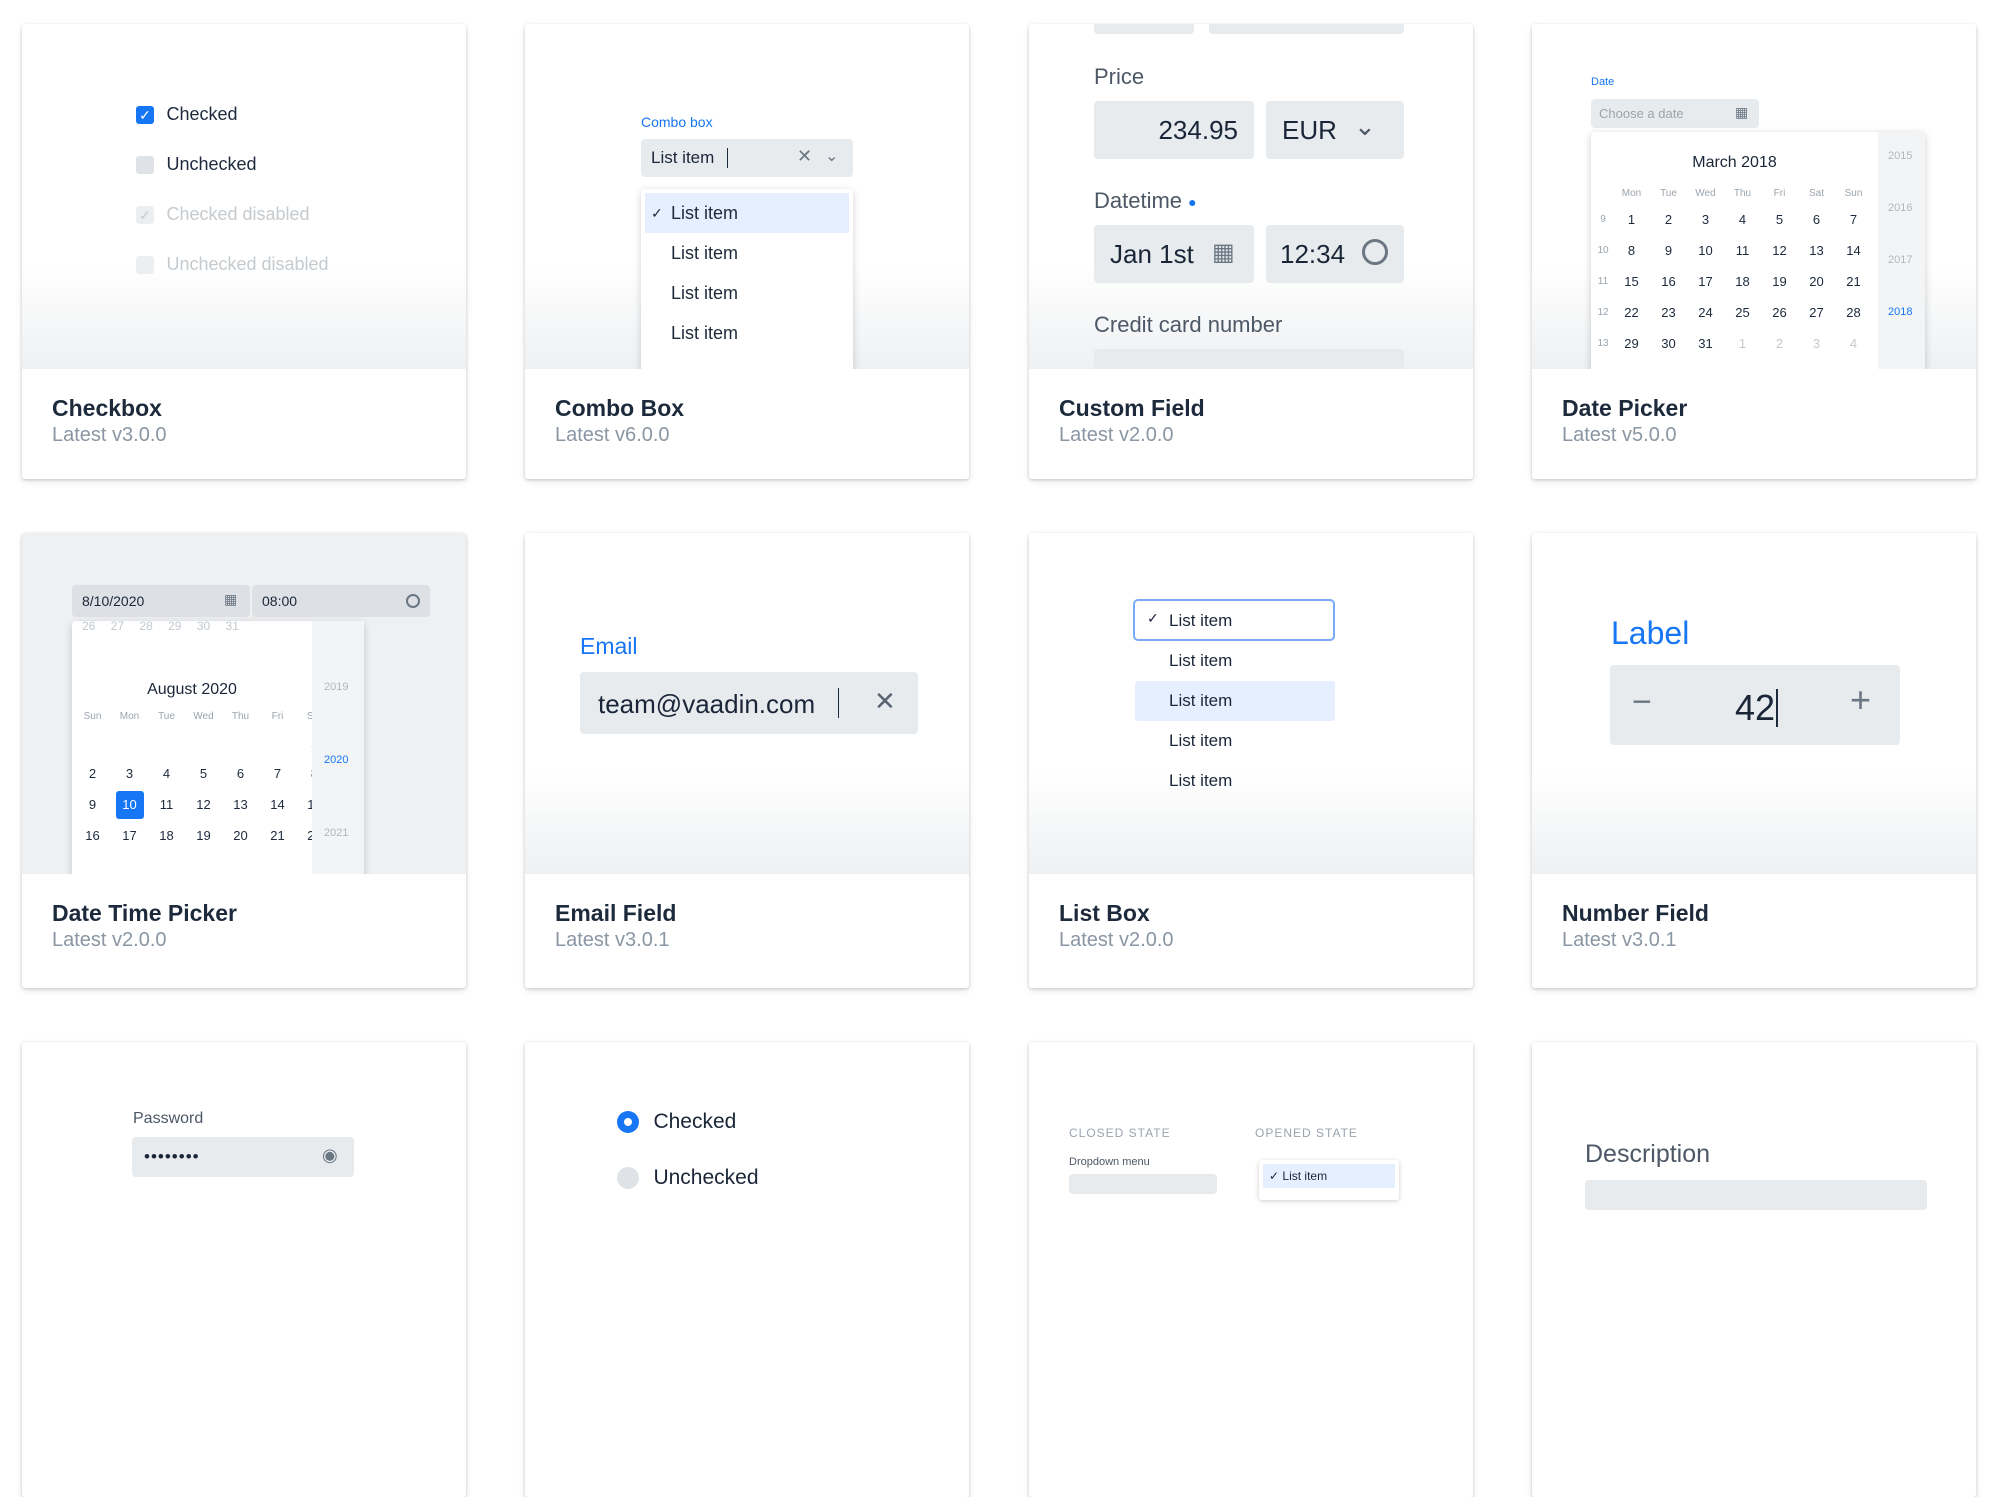 Image resolution: width=1999 pixels, height=1497 pixels. Describe the element at coordinates (1900, 156) in the screenshot. I see `year: 2015` at that location.